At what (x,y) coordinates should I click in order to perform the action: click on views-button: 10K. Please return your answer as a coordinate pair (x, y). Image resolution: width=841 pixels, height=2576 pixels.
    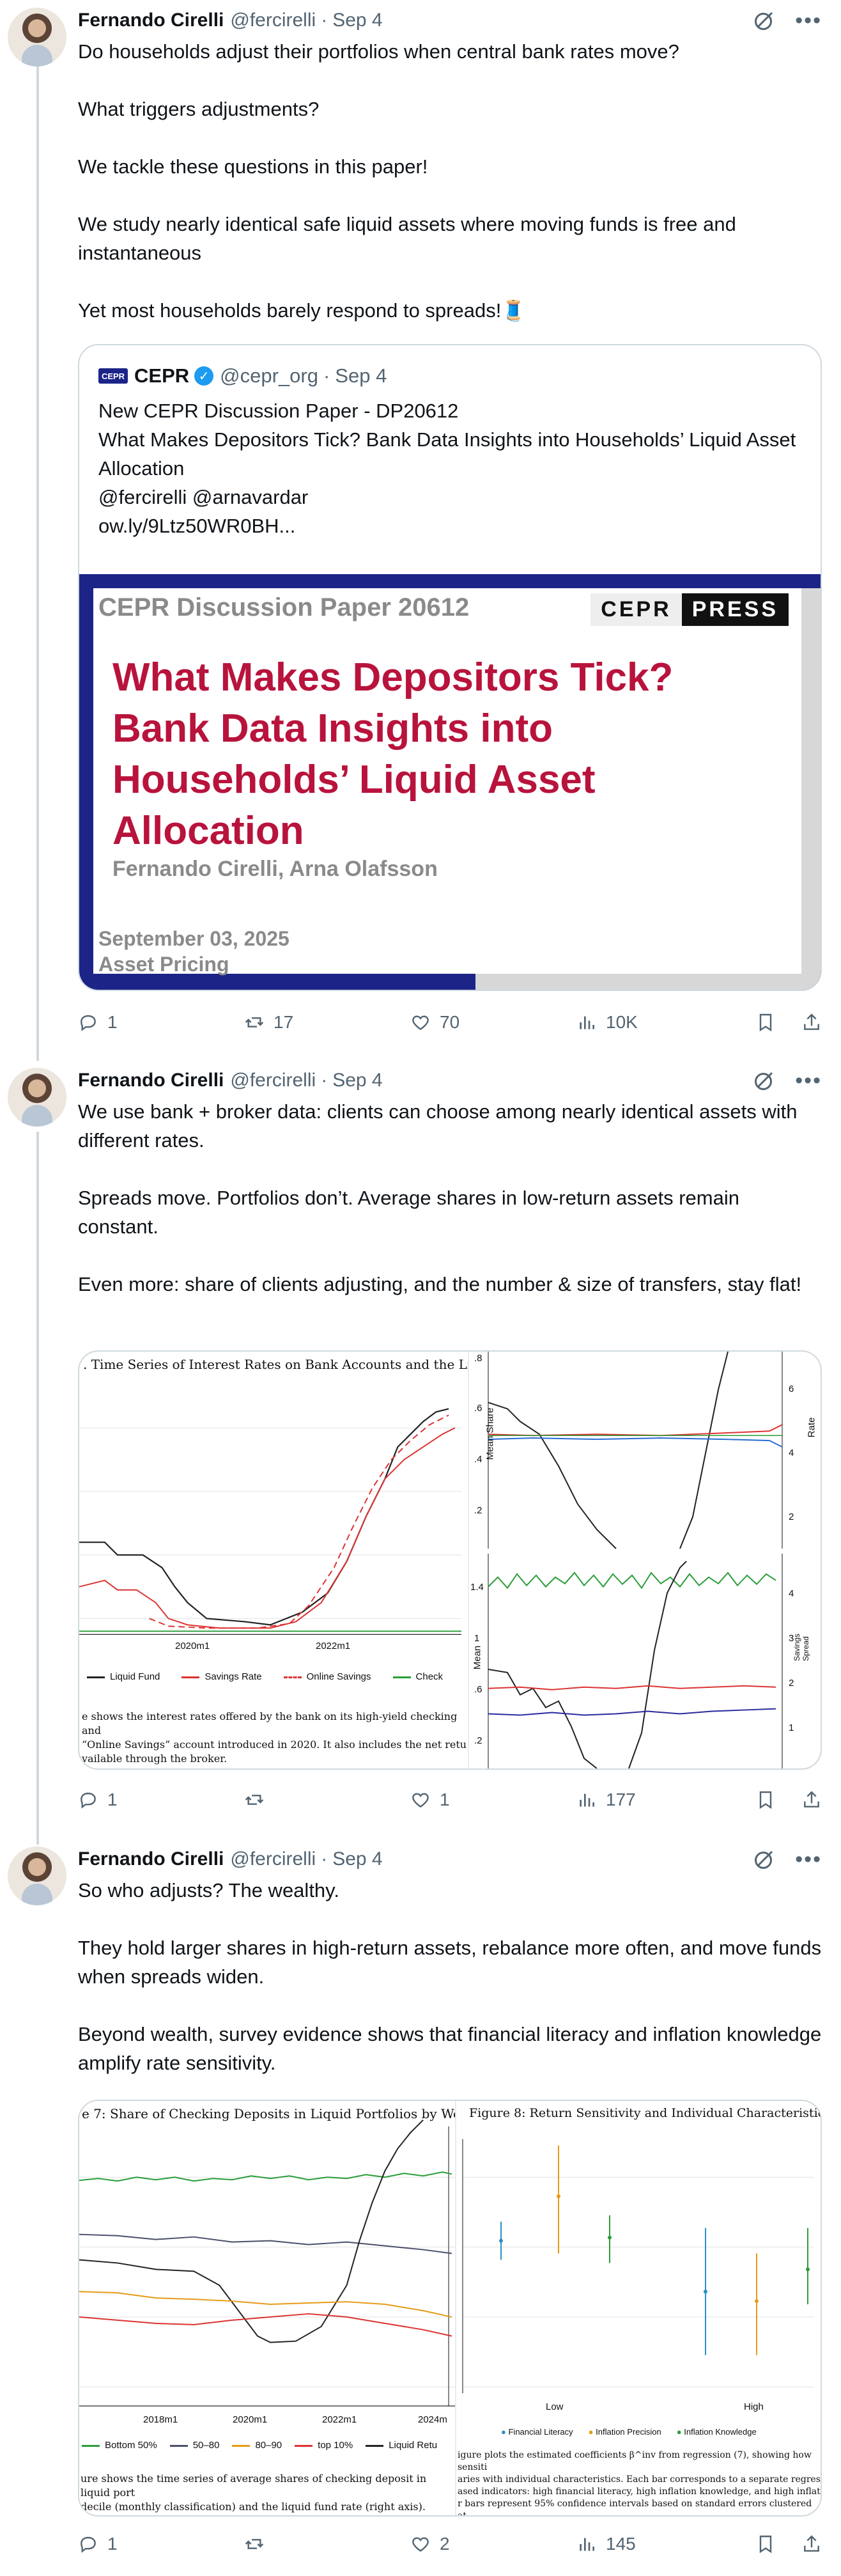
    Looking at the image, I should click on (663, 1023).